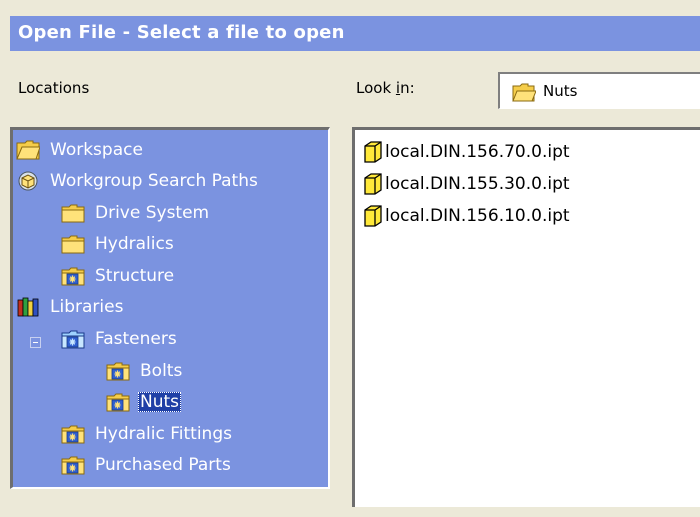  I want to click on location-structure: Structure, so click(118, 276).